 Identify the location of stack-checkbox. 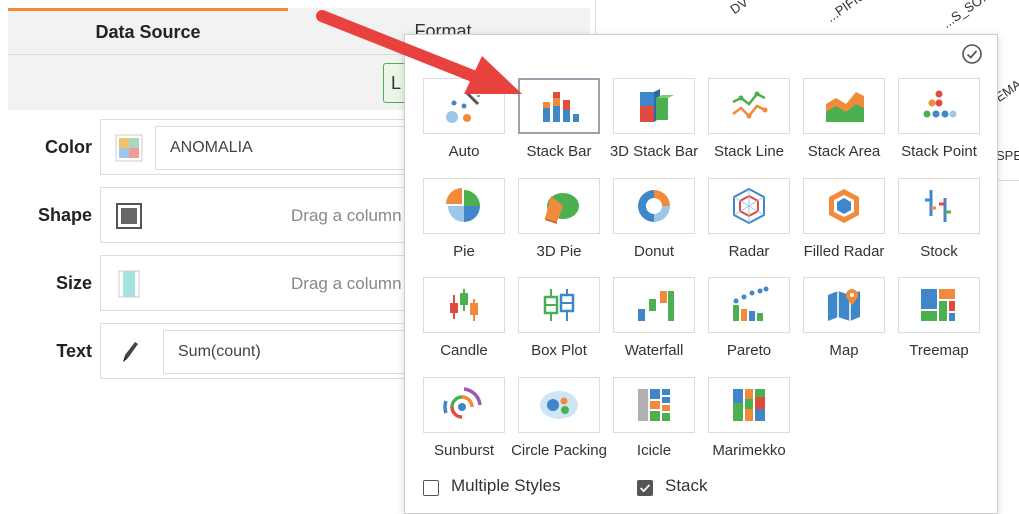
(645, 488).